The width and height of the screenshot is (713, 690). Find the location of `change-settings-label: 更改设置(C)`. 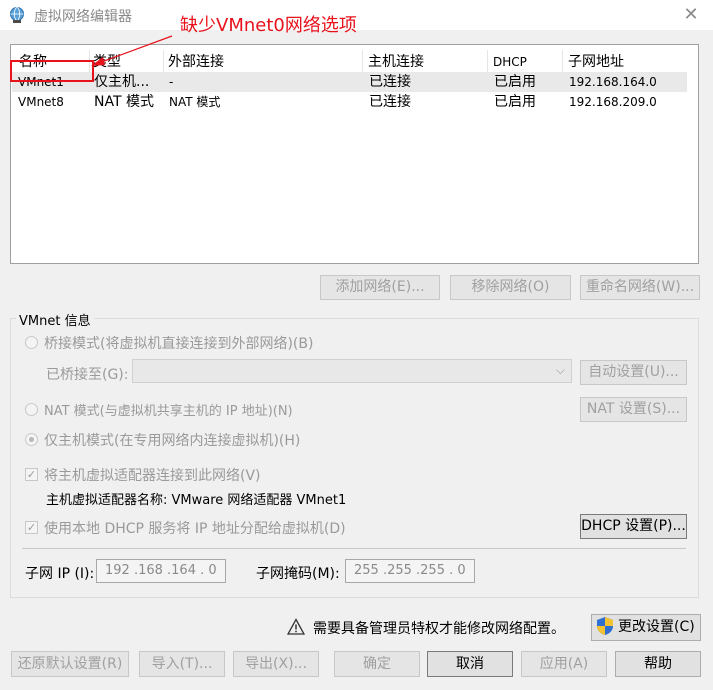

change-settings-label: 更改设置(C) is located at coordinates (656, 627).